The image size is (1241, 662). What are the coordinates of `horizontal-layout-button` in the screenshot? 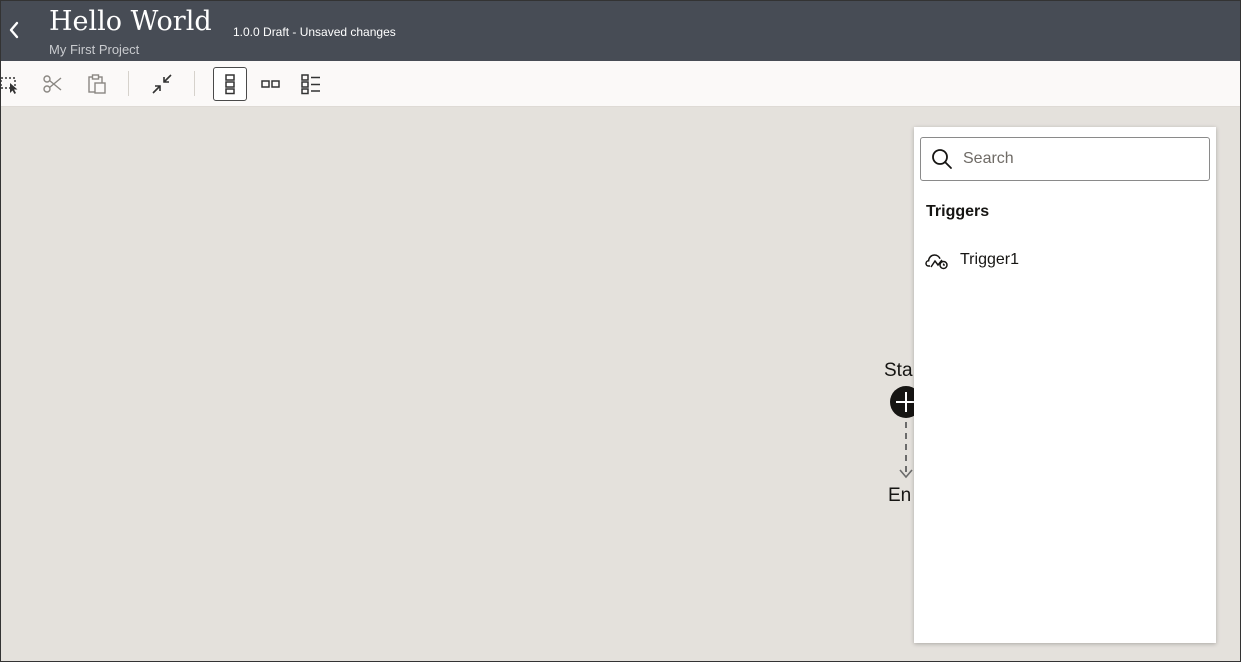 It's located at (271, 84).